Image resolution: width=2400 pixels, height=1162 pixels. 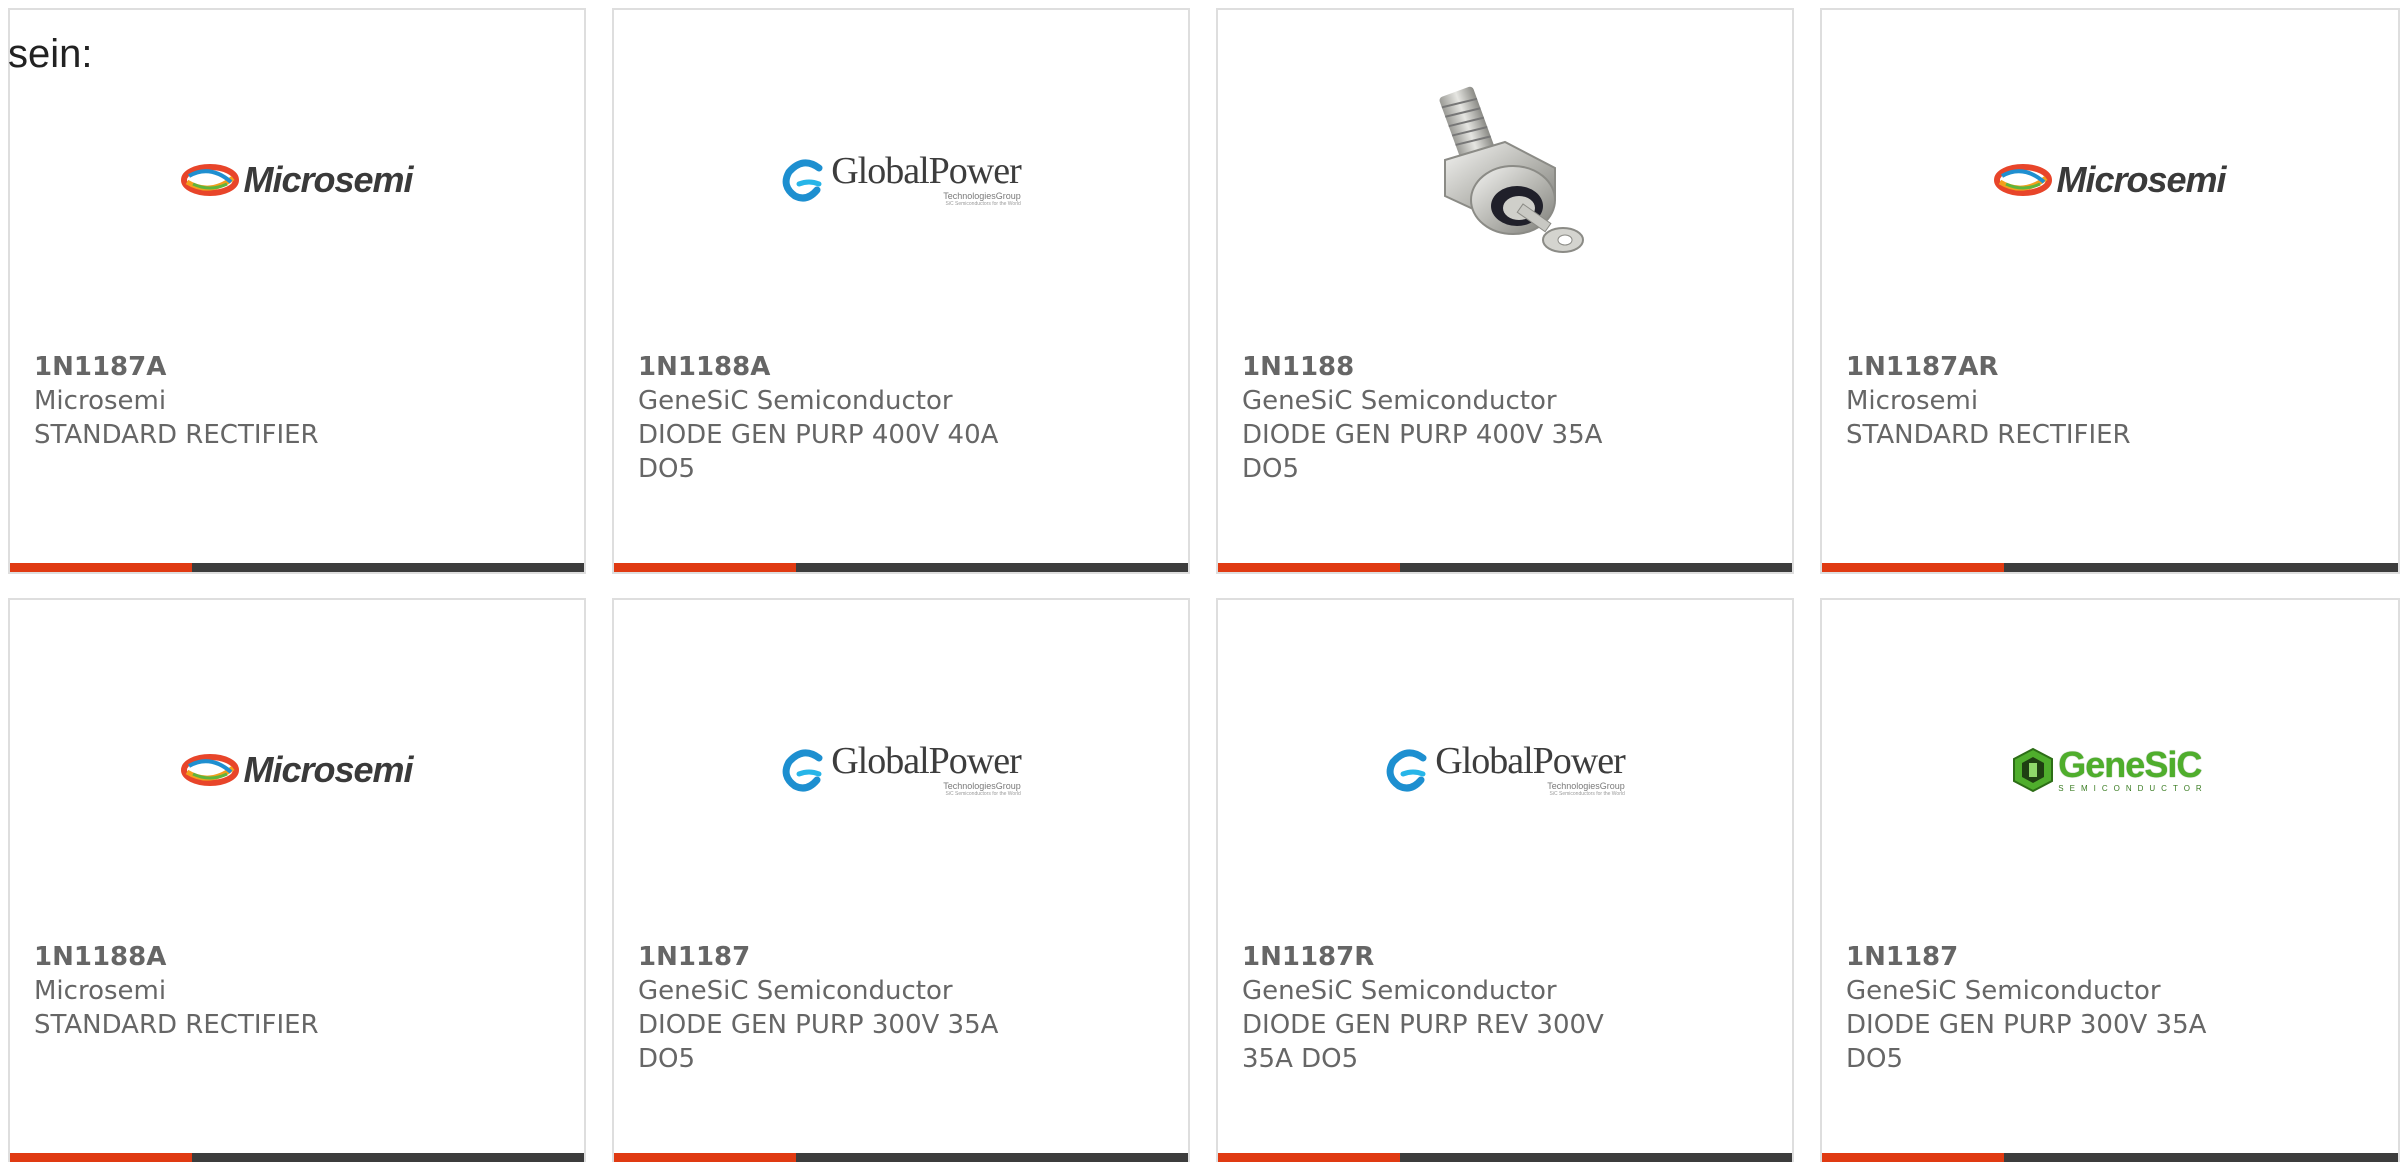 I want to click on genesic-logo: GeneSiC SEMICONDUCTOR, so click(x=2109, y=770).